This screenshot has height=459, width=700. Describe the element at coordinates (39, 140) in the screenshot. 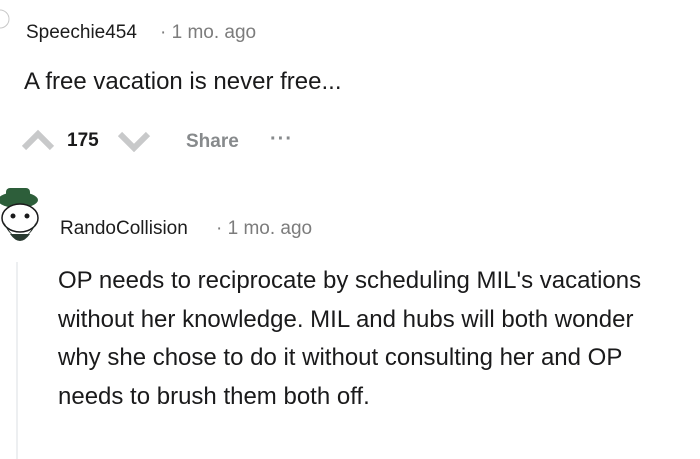

I see `upvote-arrow-icon` at that location.